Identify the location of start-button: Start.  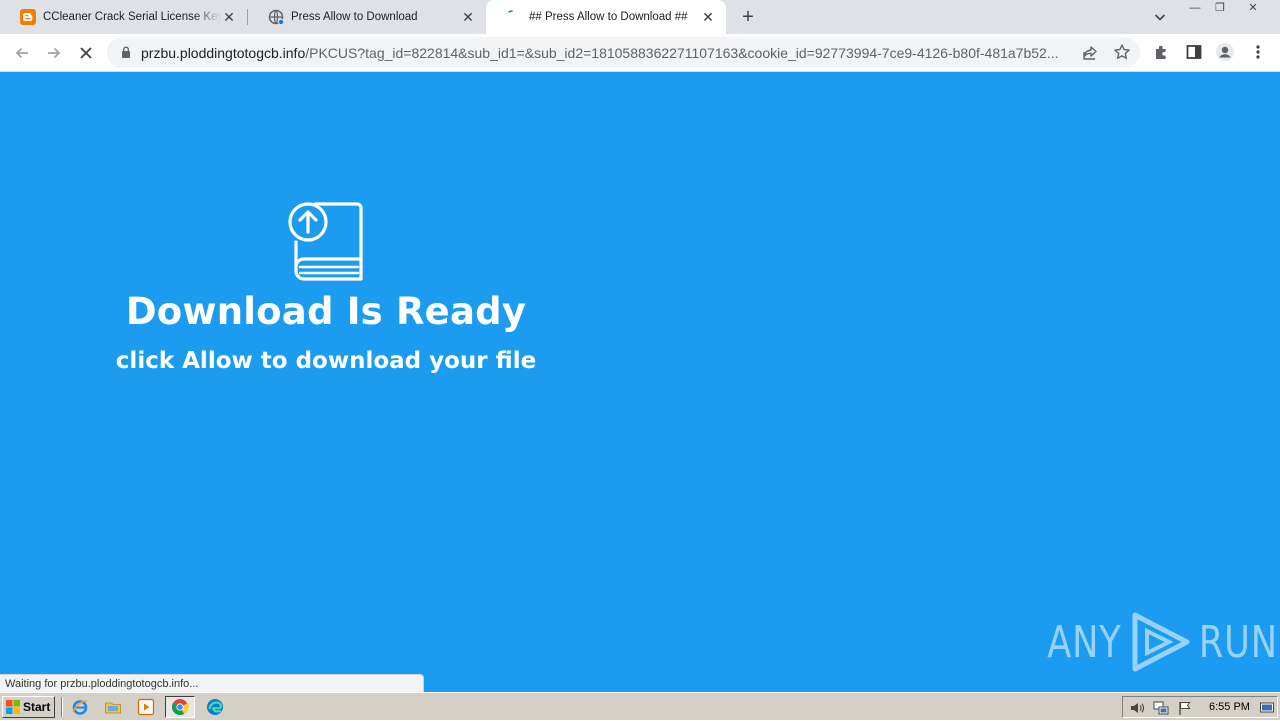
(28, 707).